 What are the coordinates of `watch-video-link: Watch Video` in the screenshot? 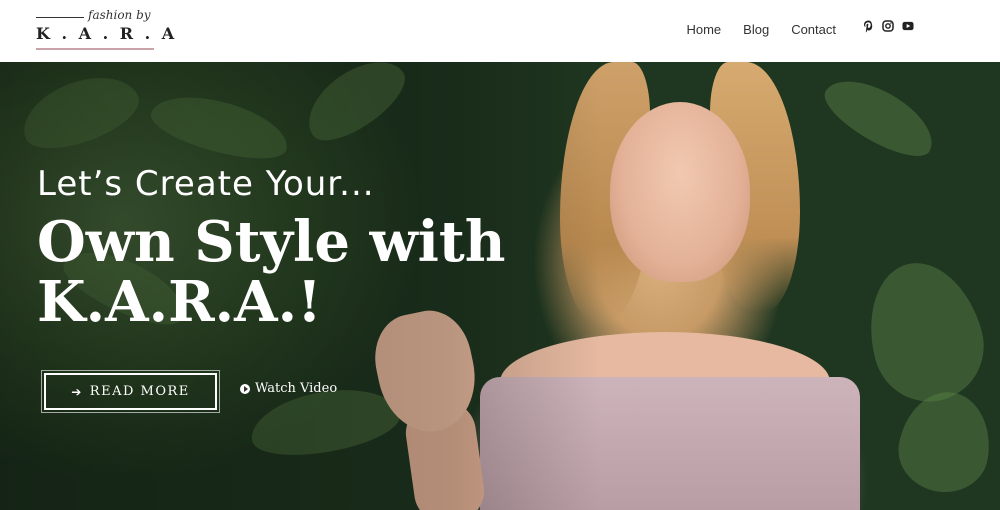 It's located at (288, 388).